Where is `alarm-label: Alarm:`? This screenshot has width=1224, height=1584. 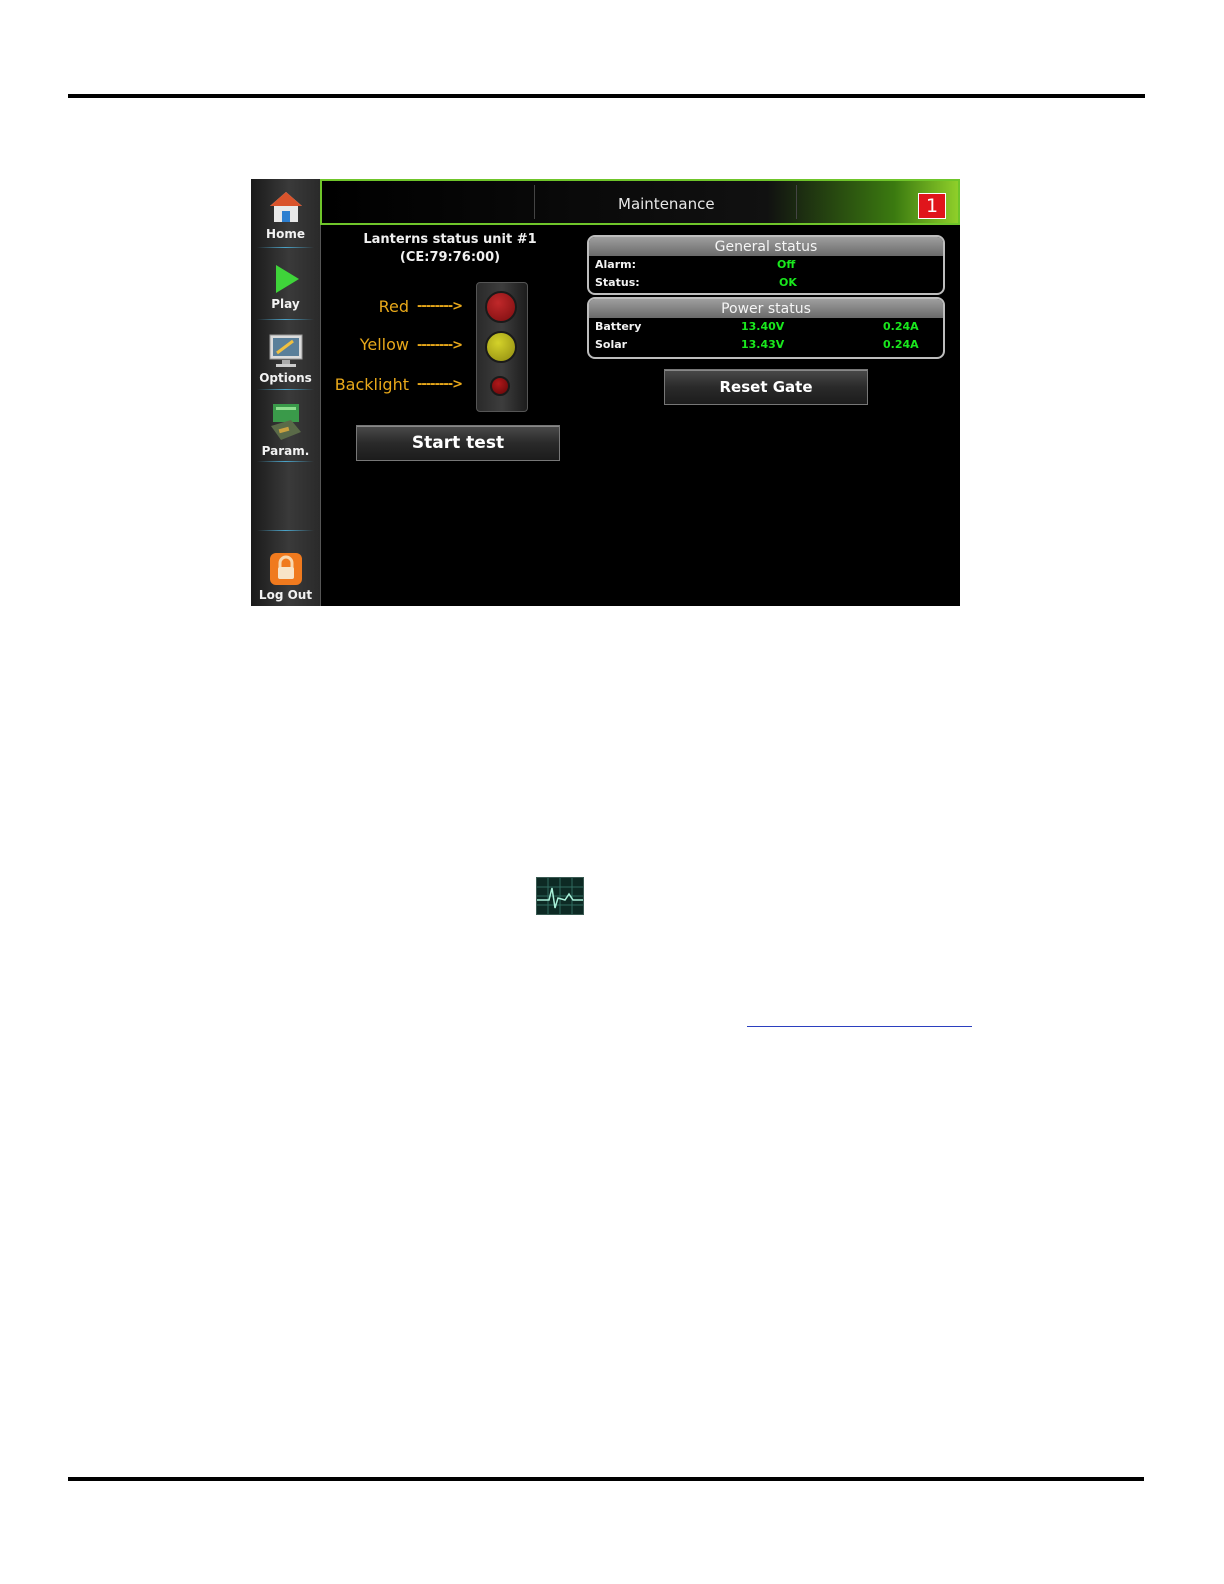 alarm-label: Alarm: is located at coordinates (615, 264).